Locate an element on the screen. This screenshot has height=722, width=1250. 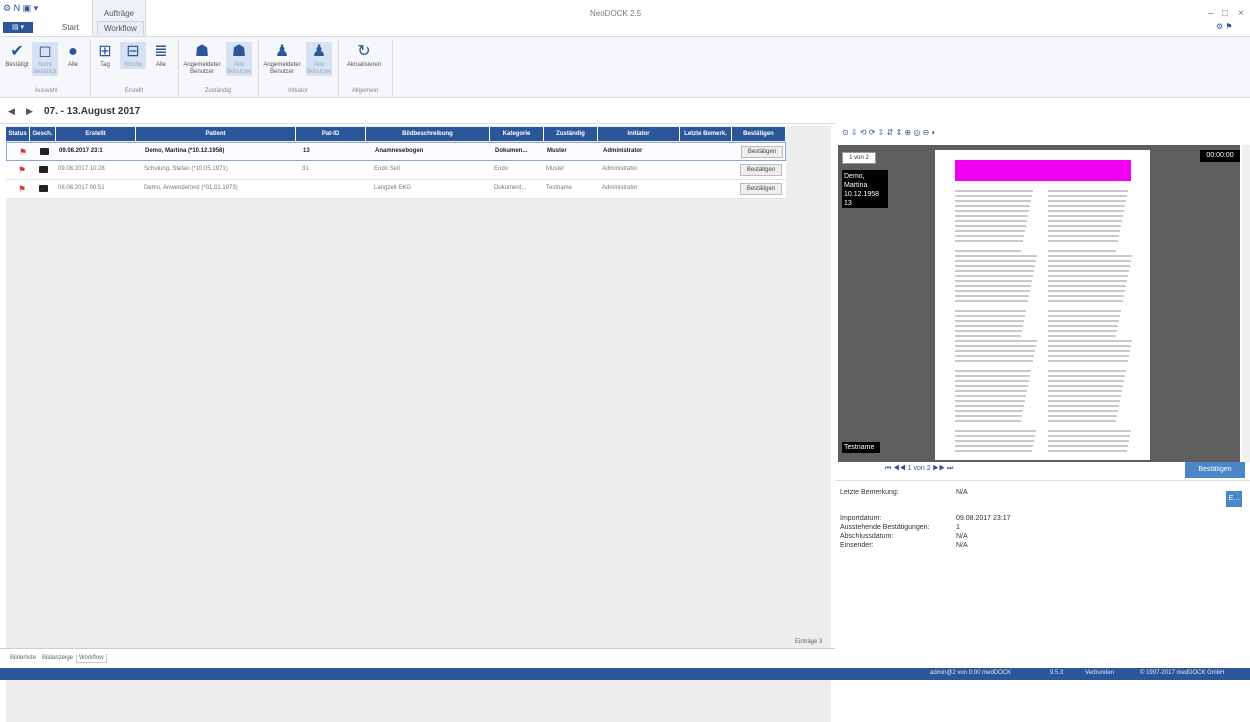
filter-week-button: ⊟ Woche is located at coordinates (133, 55).